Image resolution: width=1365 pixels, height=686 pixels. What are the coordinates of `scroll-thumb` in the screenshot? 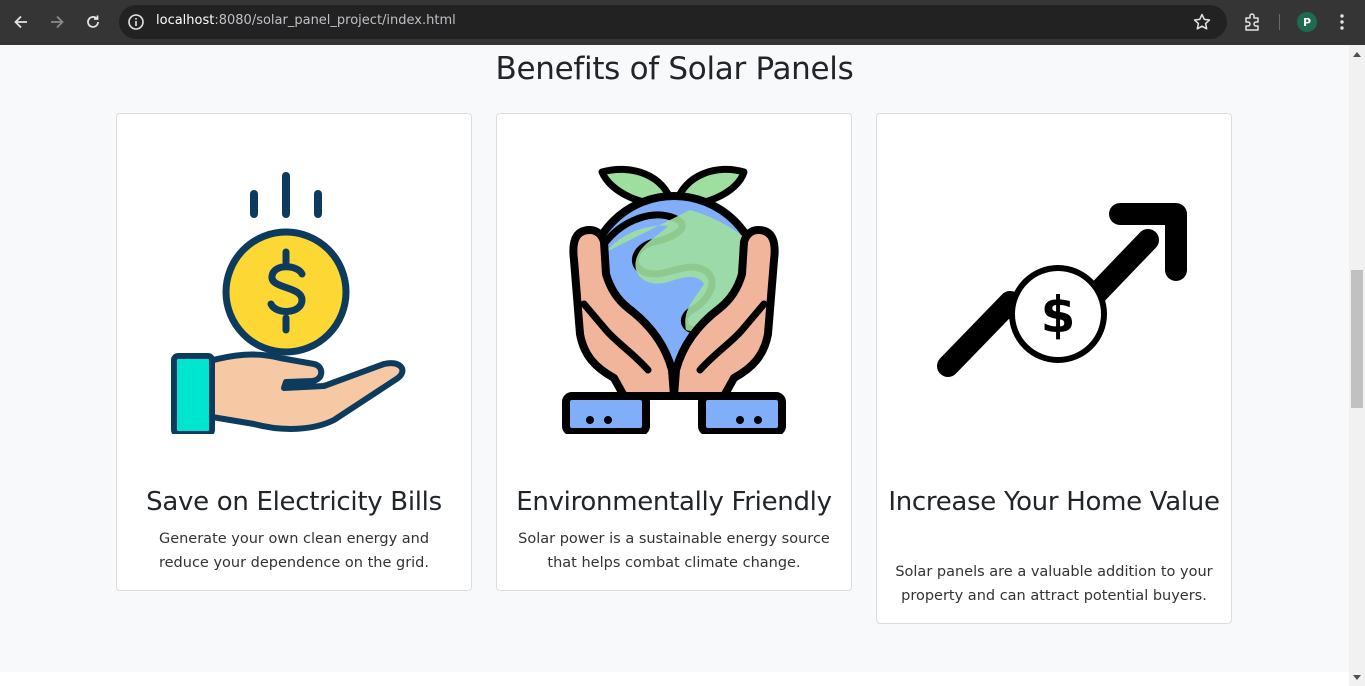 It's located at (1357, 339).